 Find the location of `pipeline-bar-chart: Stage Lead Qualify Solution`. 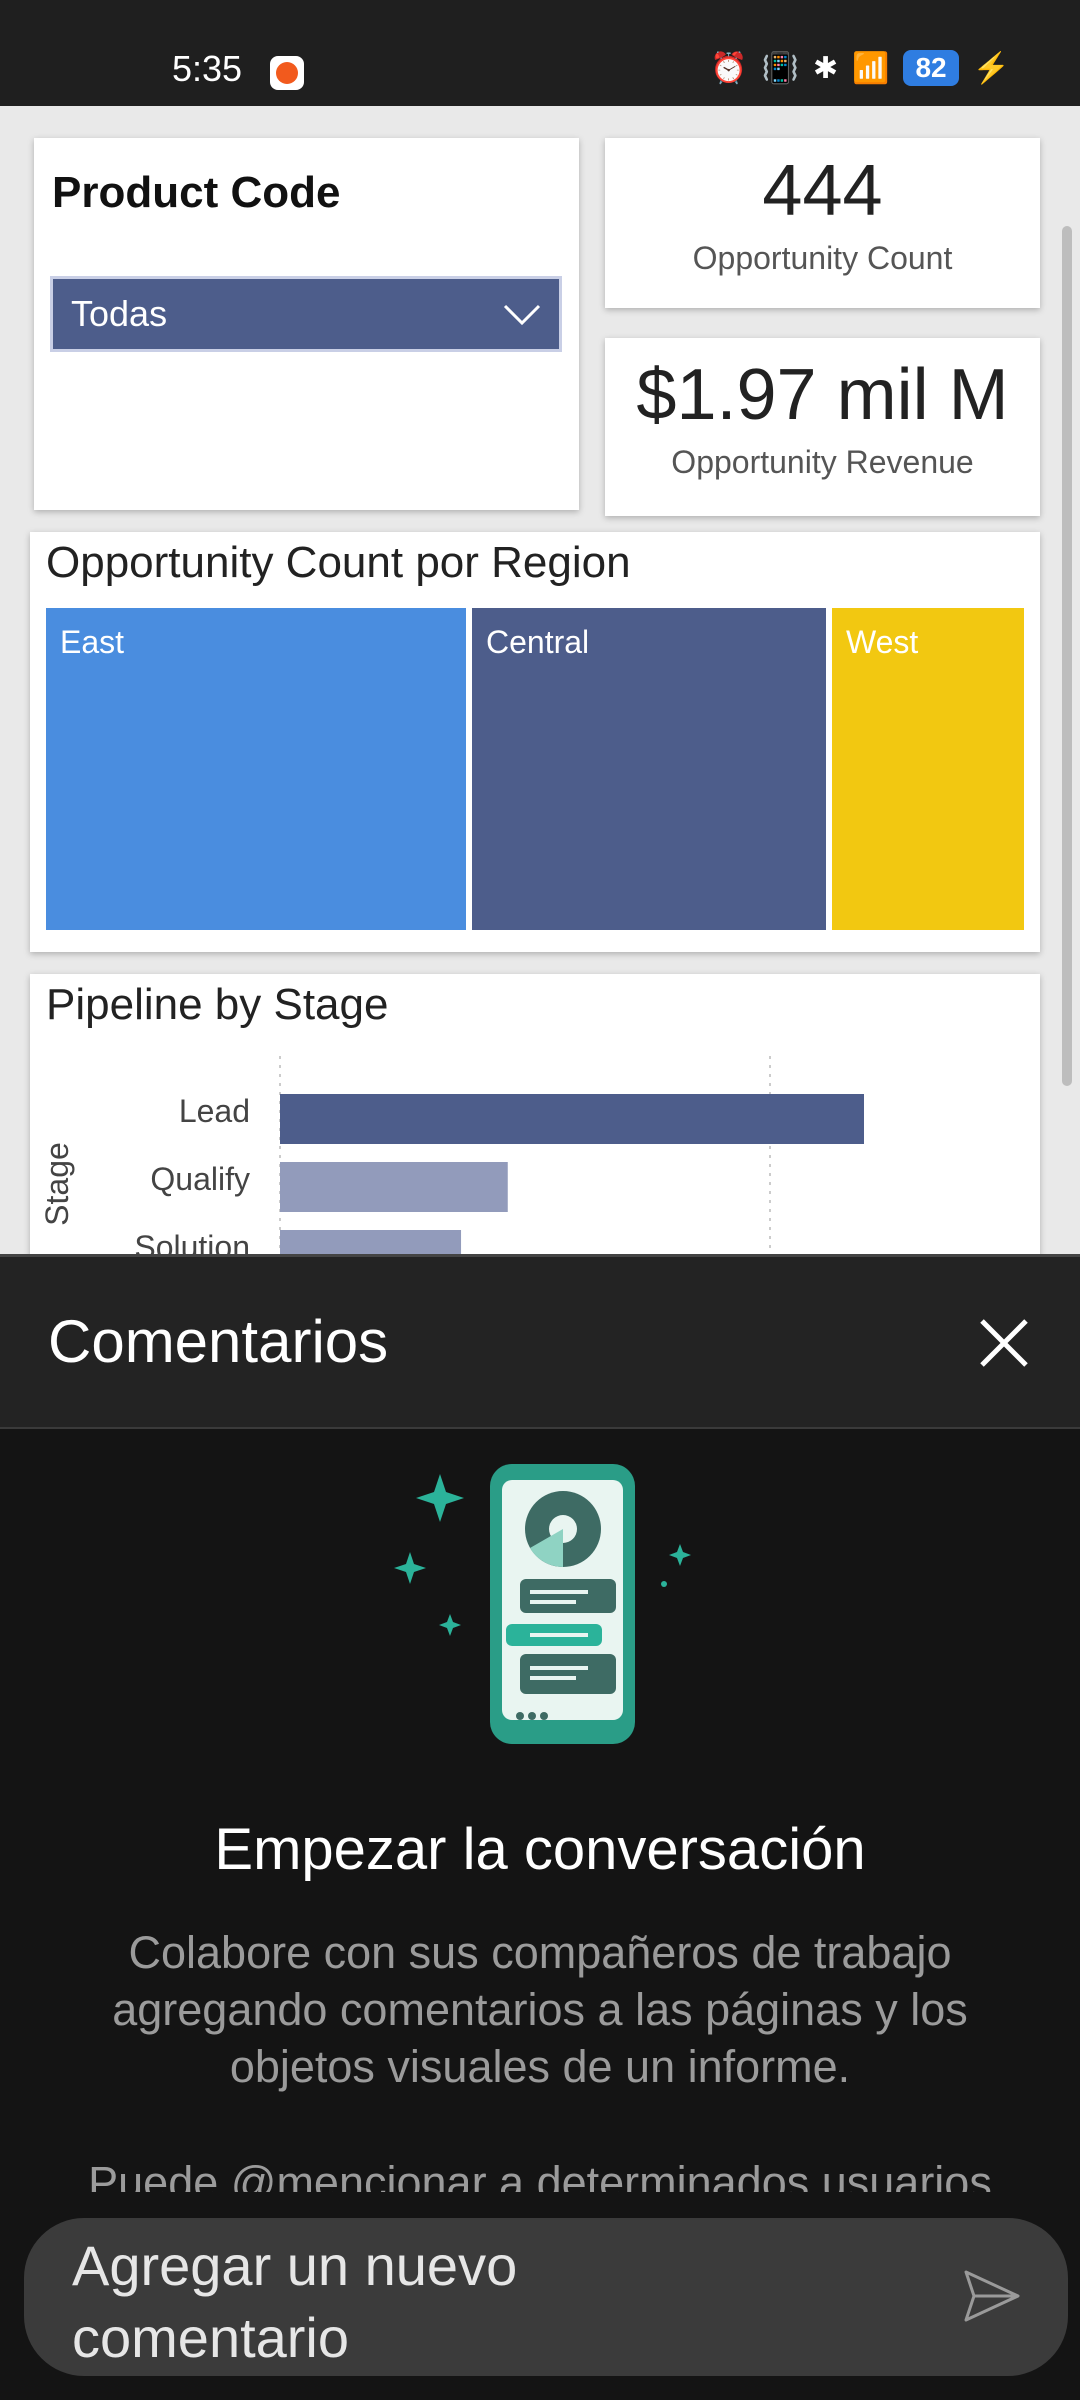

pipeline-bar-chart: Stage Lead Qualify Solution is located at coordinates (535, 1154).